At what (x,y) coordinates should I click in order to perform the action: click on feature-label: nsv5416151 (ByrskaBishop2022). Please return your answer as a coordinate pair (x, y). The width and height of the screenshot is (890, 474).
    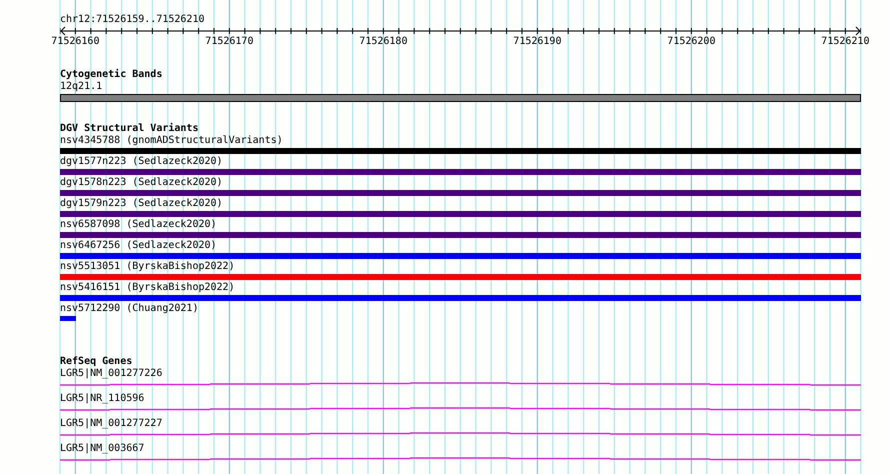
    Looking at the image, I should click on (147, 288).